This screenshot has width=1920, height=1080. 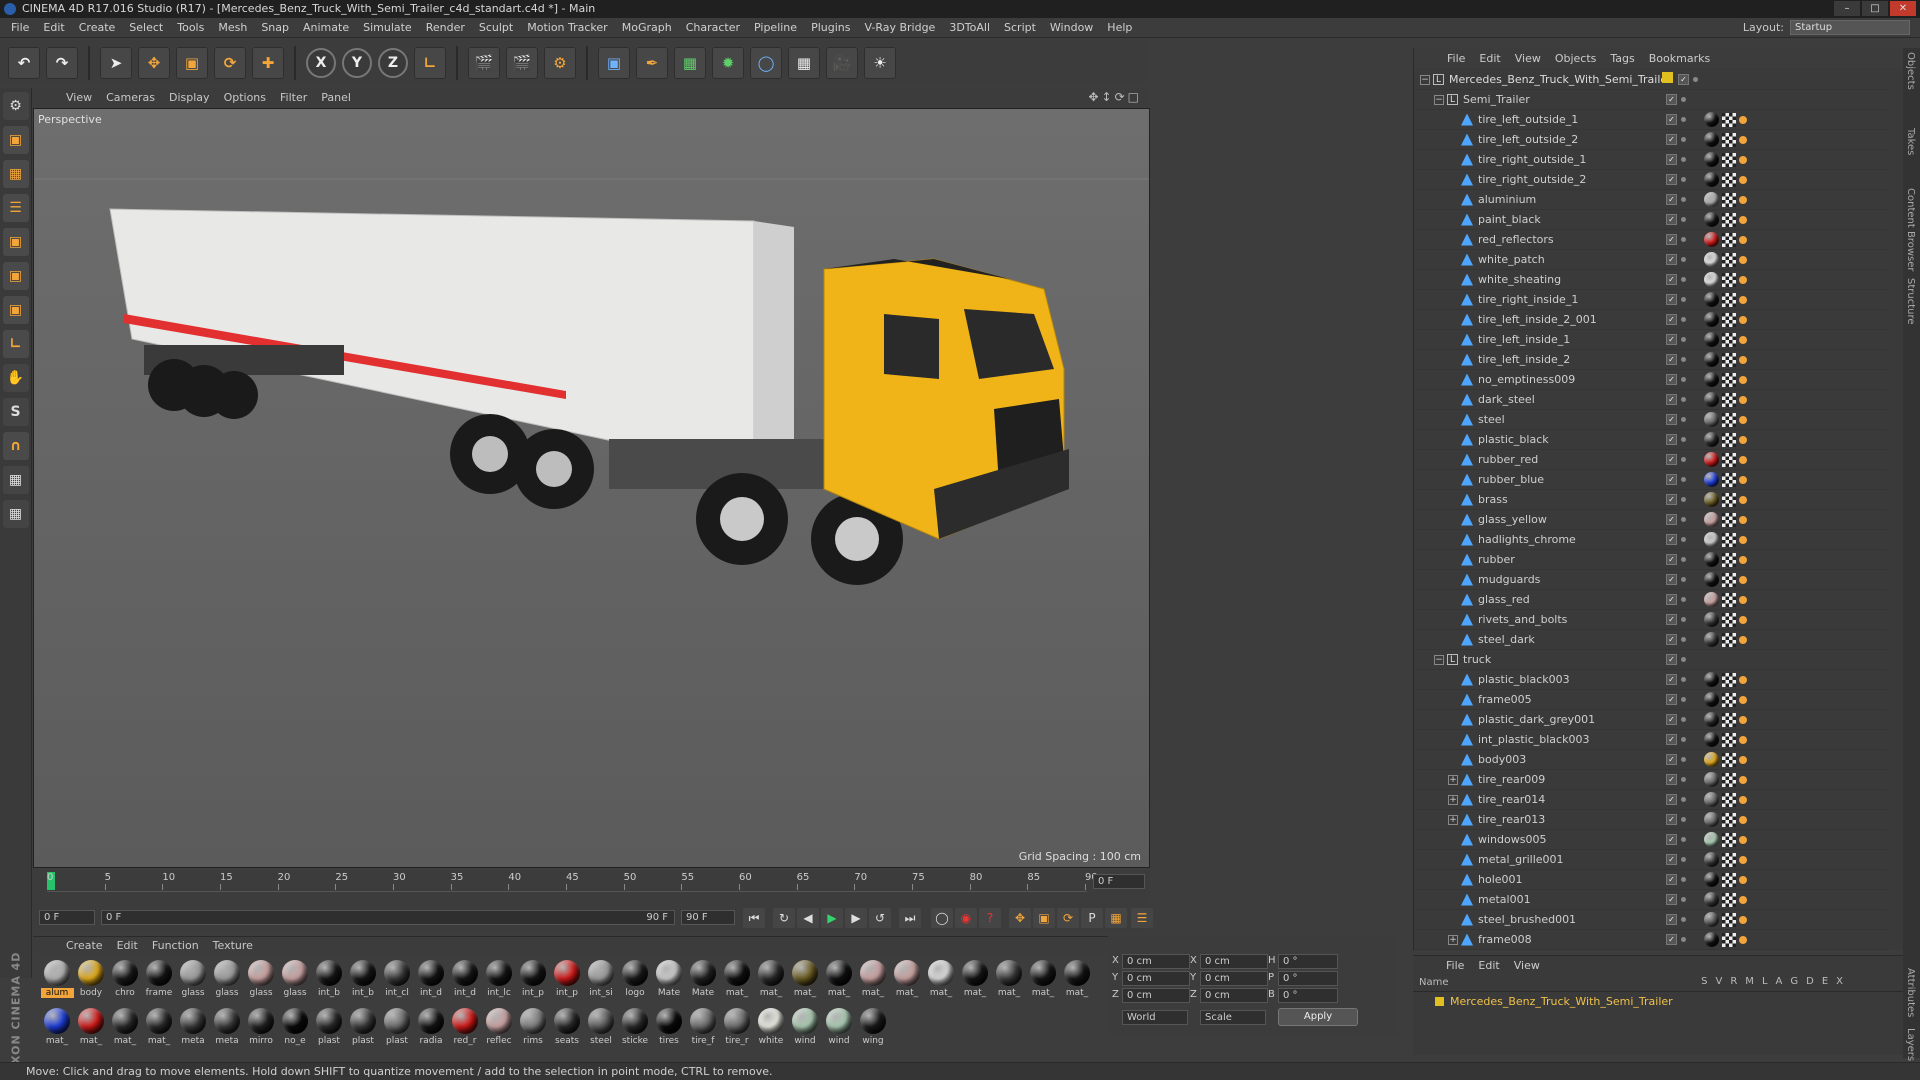 What do you see at coordinates (1650, 540) in the screenshot?
I see `object-row: hadlights_chrome ✓` at bounding box center [1650, 540].